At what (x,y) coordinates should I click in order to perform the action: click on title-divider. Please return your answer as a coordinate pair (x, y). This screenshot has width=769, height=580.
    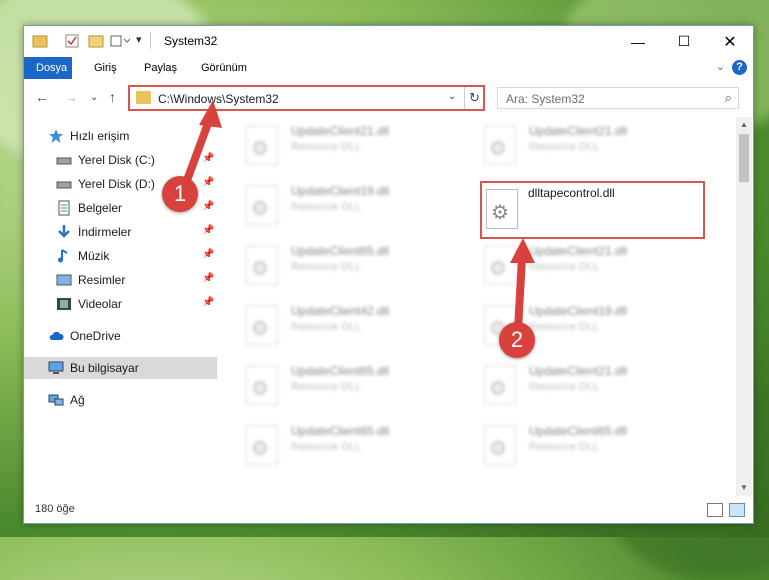
    Looking at the image, I should click on (150, 40).